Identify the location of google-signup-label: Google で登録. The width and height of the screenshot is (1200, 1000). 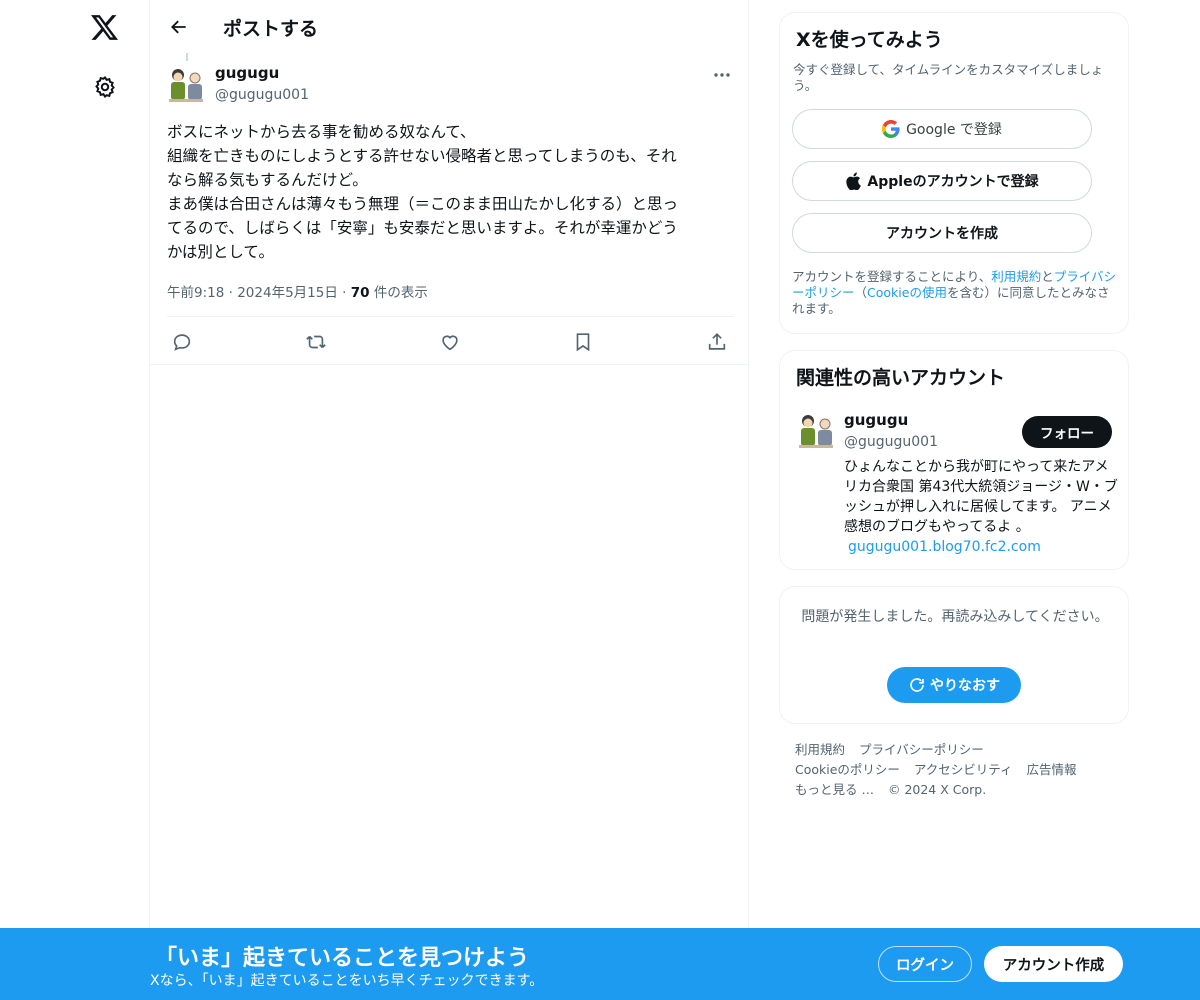
(954, 130).